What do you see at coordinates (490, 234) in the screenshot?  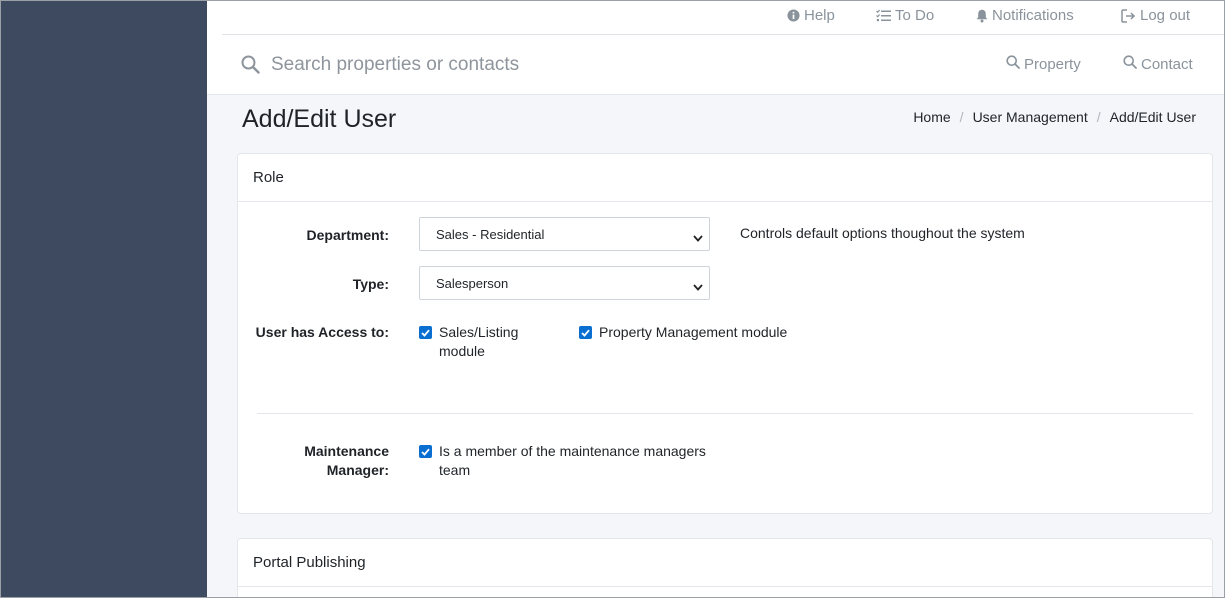 I see `department-value: Sales - Residential` at bounding box center [490, 234].